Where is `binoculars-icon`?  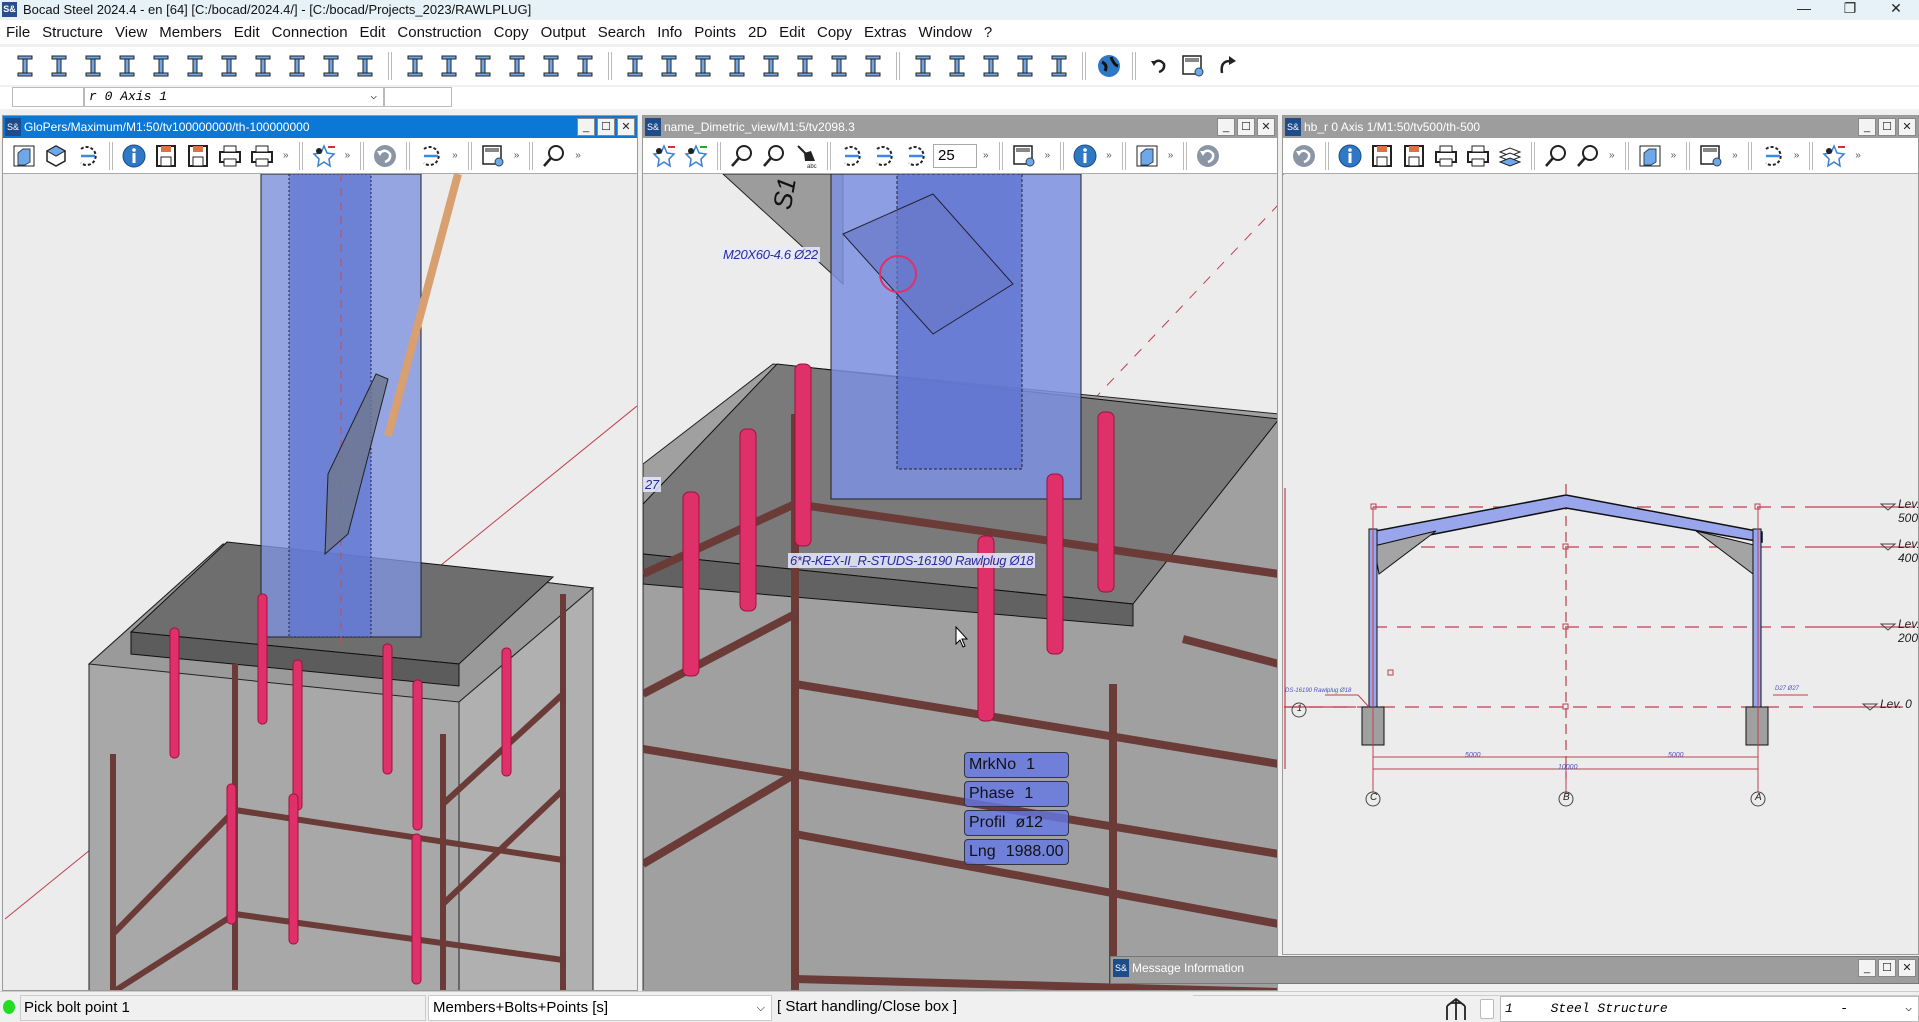 binoculars-icon is located at coordinates (331, 66).